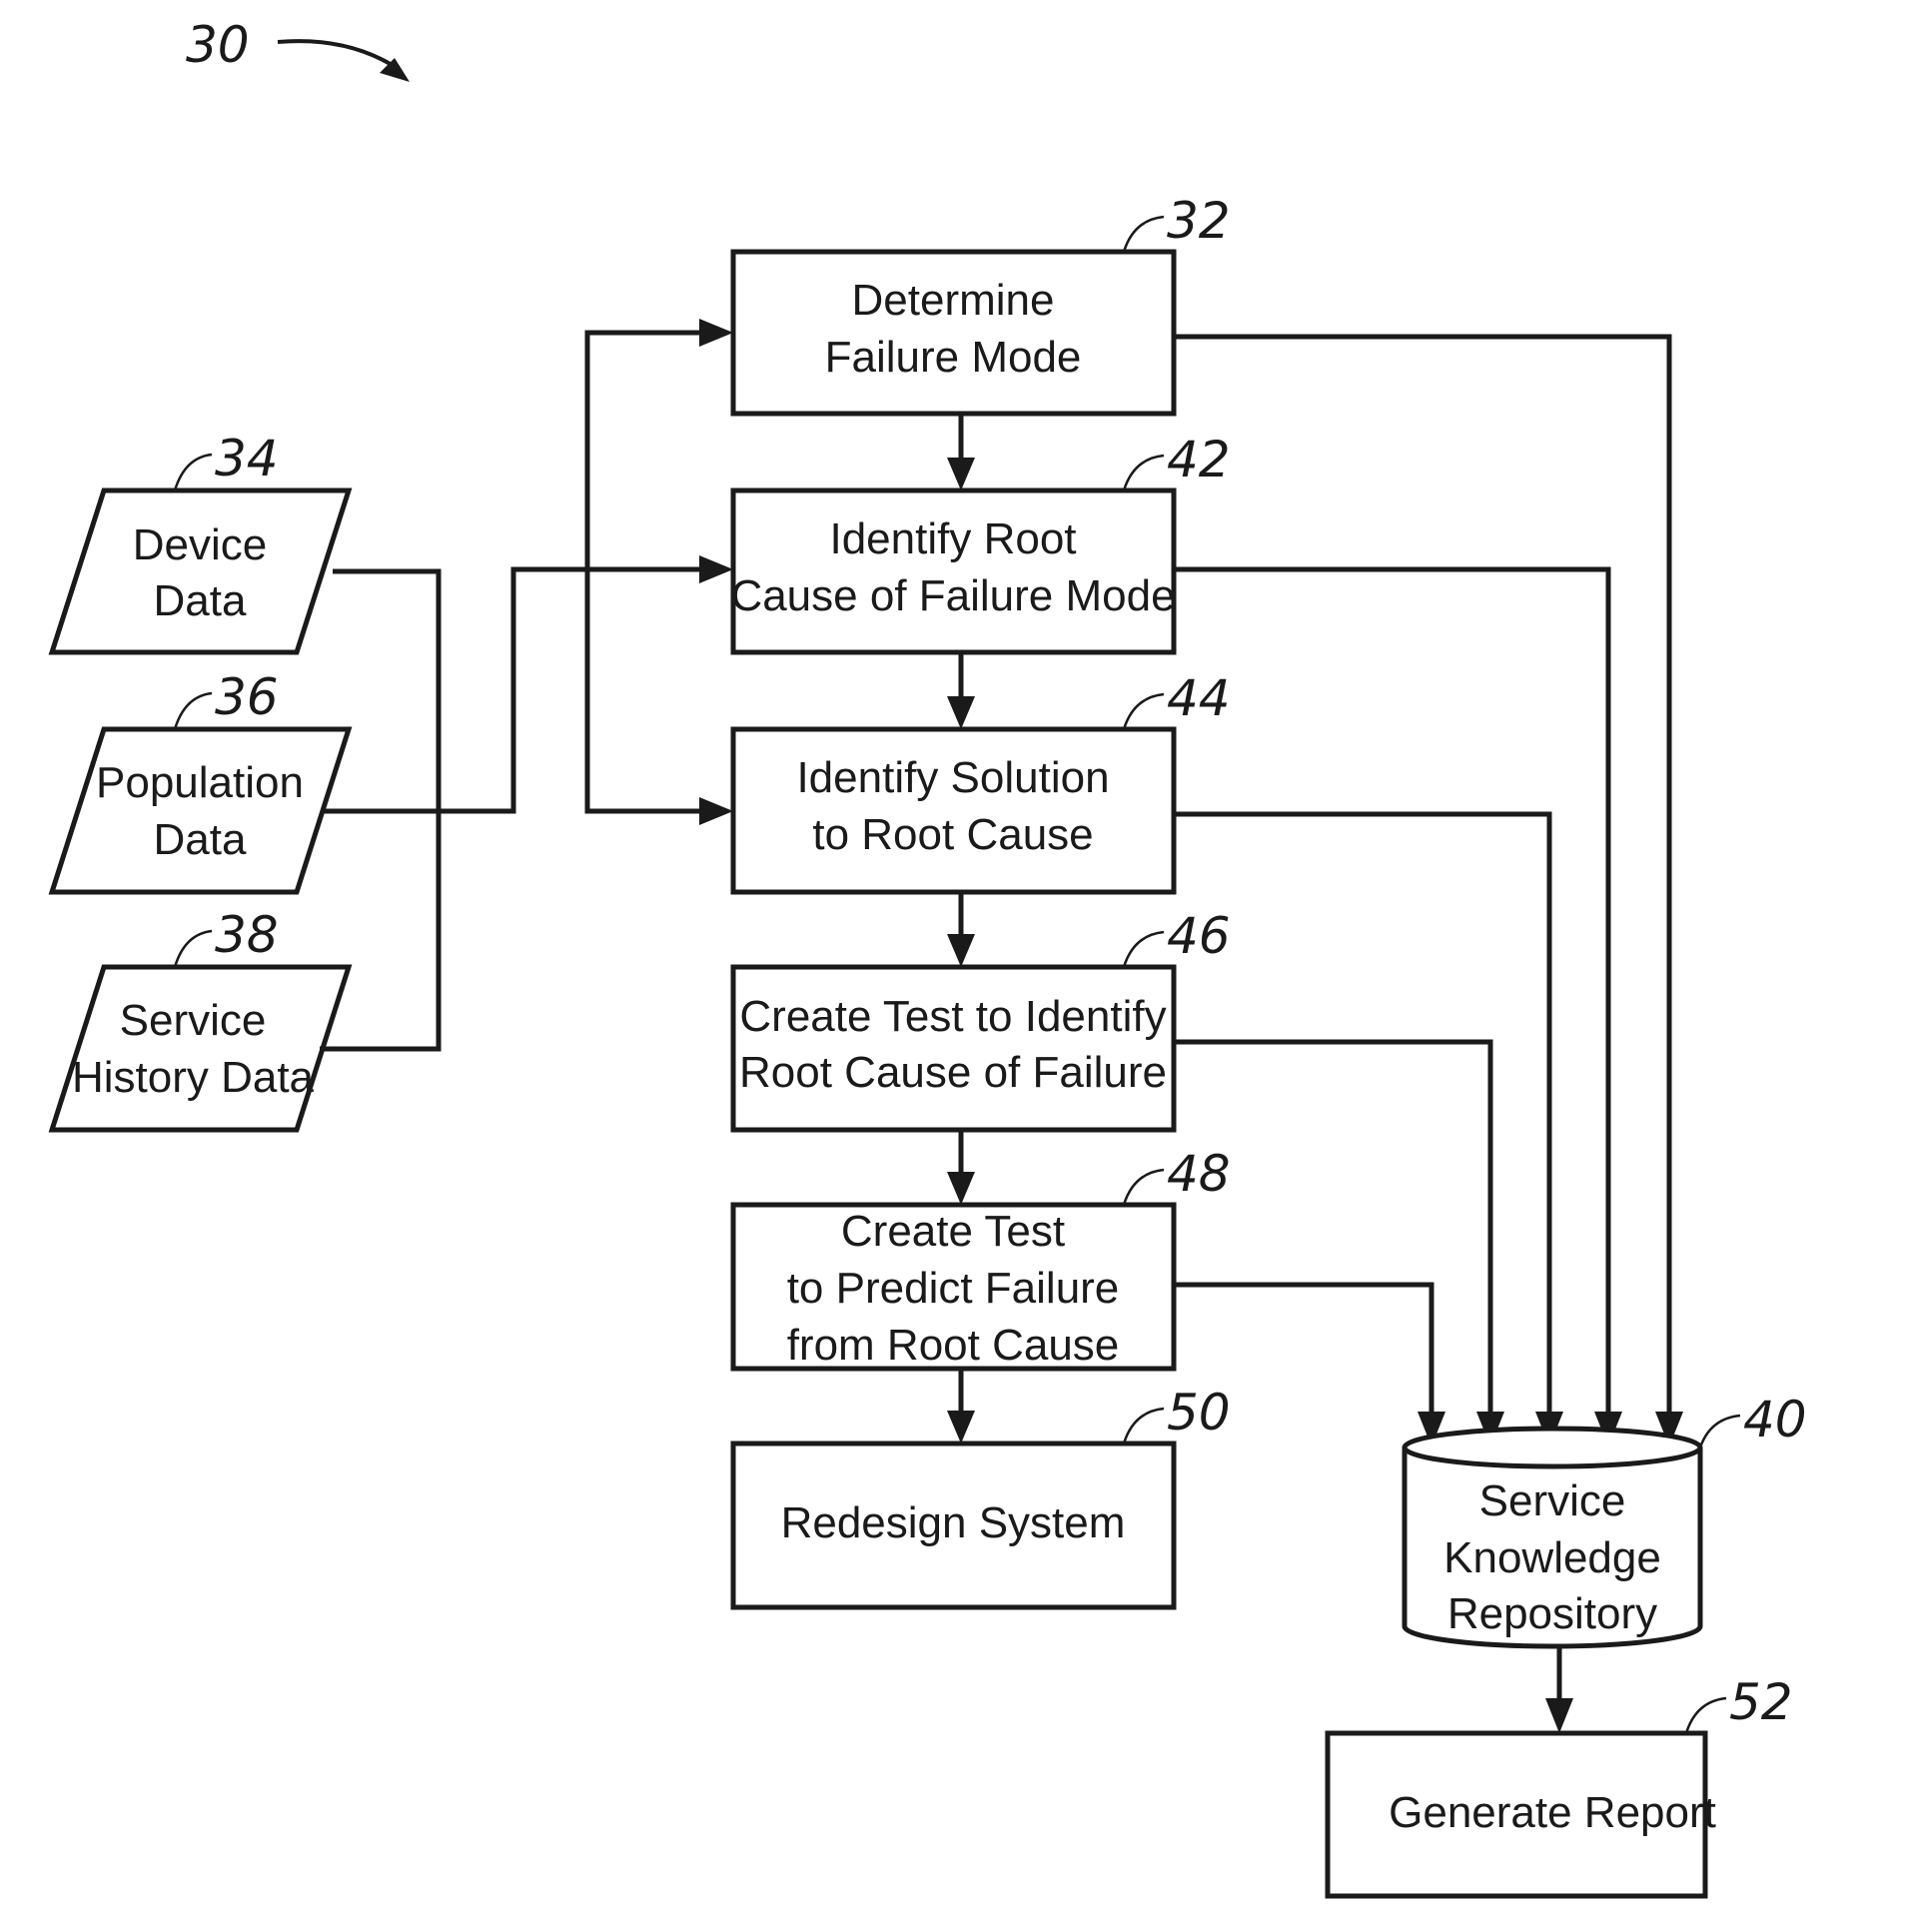 Image resolution: width=1909 pixels, height=1932 pixels. What do you see at coordinates (1552, 1812) in the screenshot?
I see `node-label-line: Generate Report` at bounding box center [1552, 1812].